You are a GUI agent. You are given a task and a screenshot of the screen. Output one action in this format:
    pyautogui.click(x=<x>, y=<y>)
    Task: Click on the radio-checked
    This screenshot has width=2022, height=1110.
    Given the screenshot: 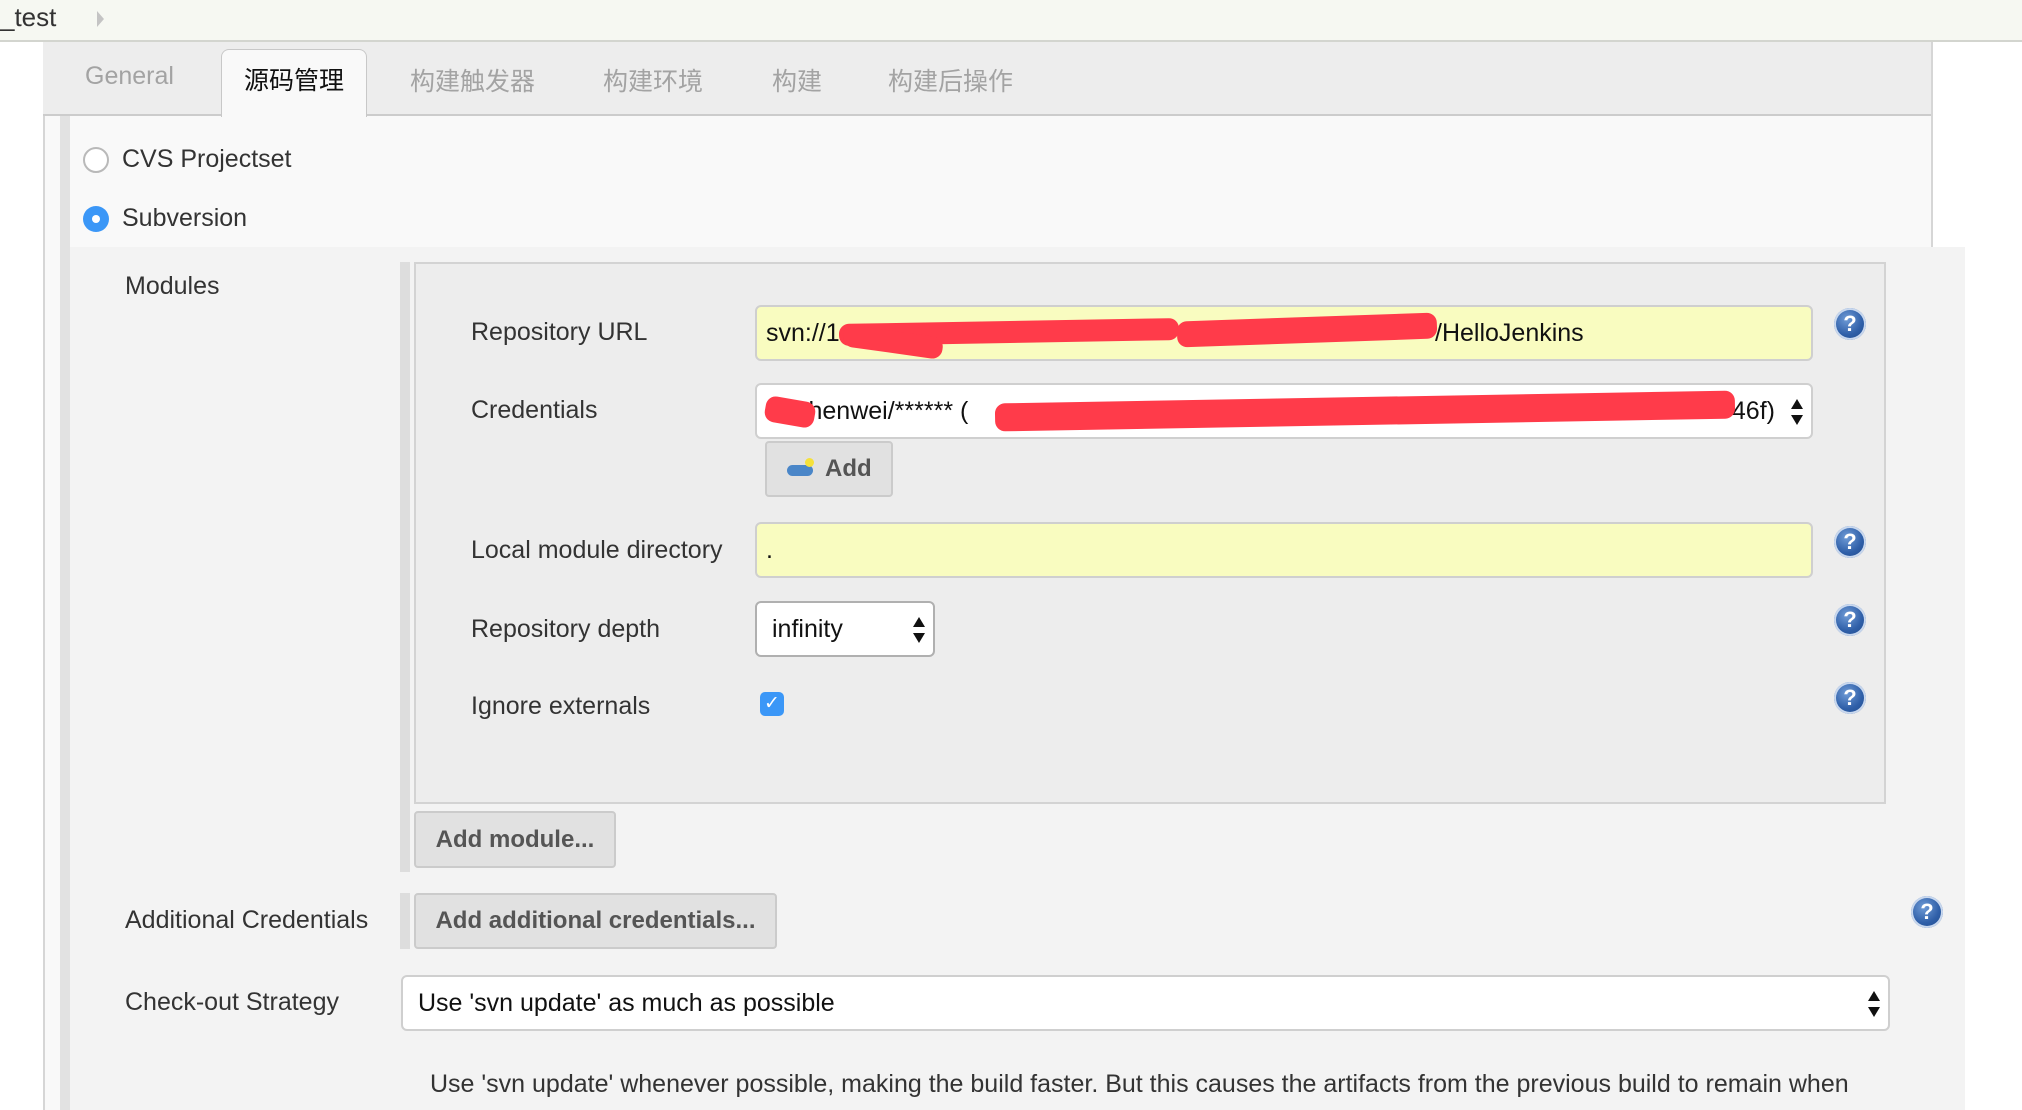 What is the action you would take?
    pyautogui.click(x=96, y=218)
    